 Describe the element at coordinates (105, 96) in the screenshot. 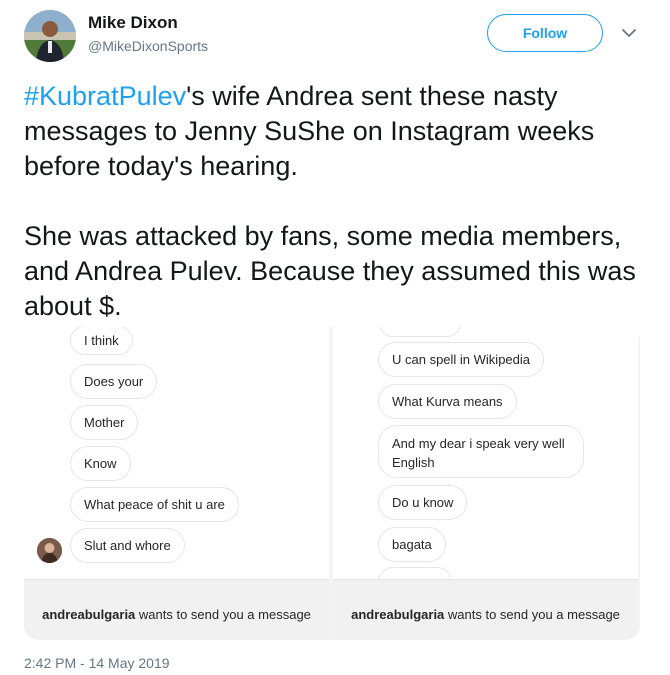

I see `hashtag-link: #KubratPulev` at that location.